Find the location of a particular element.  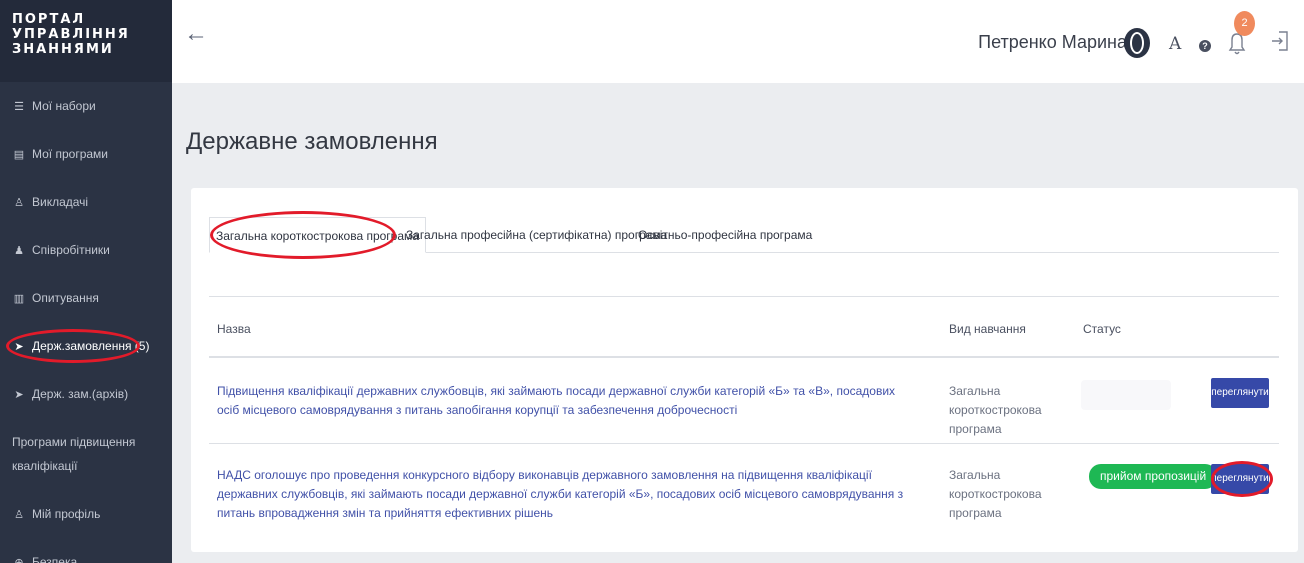

sidebar-item-my-programs: ▤ Мої програми is located at coordinates (86, 154).